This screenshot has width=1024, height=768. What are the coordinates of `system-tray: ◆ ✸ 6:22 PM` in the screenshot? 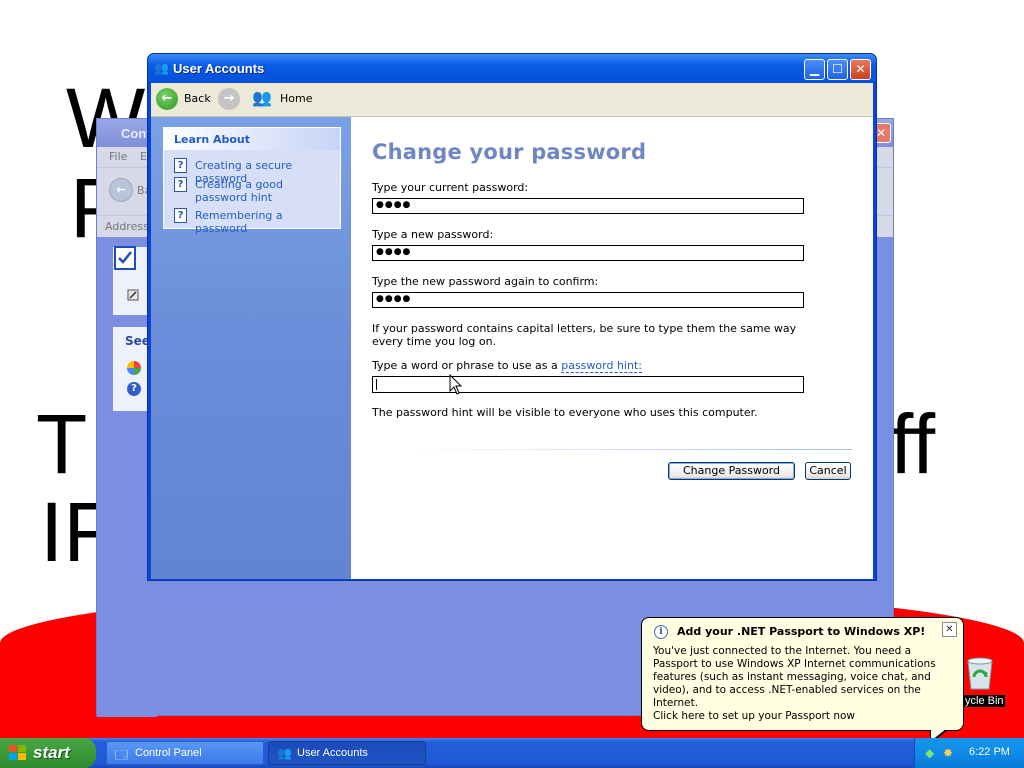 It's located at (969, 753).